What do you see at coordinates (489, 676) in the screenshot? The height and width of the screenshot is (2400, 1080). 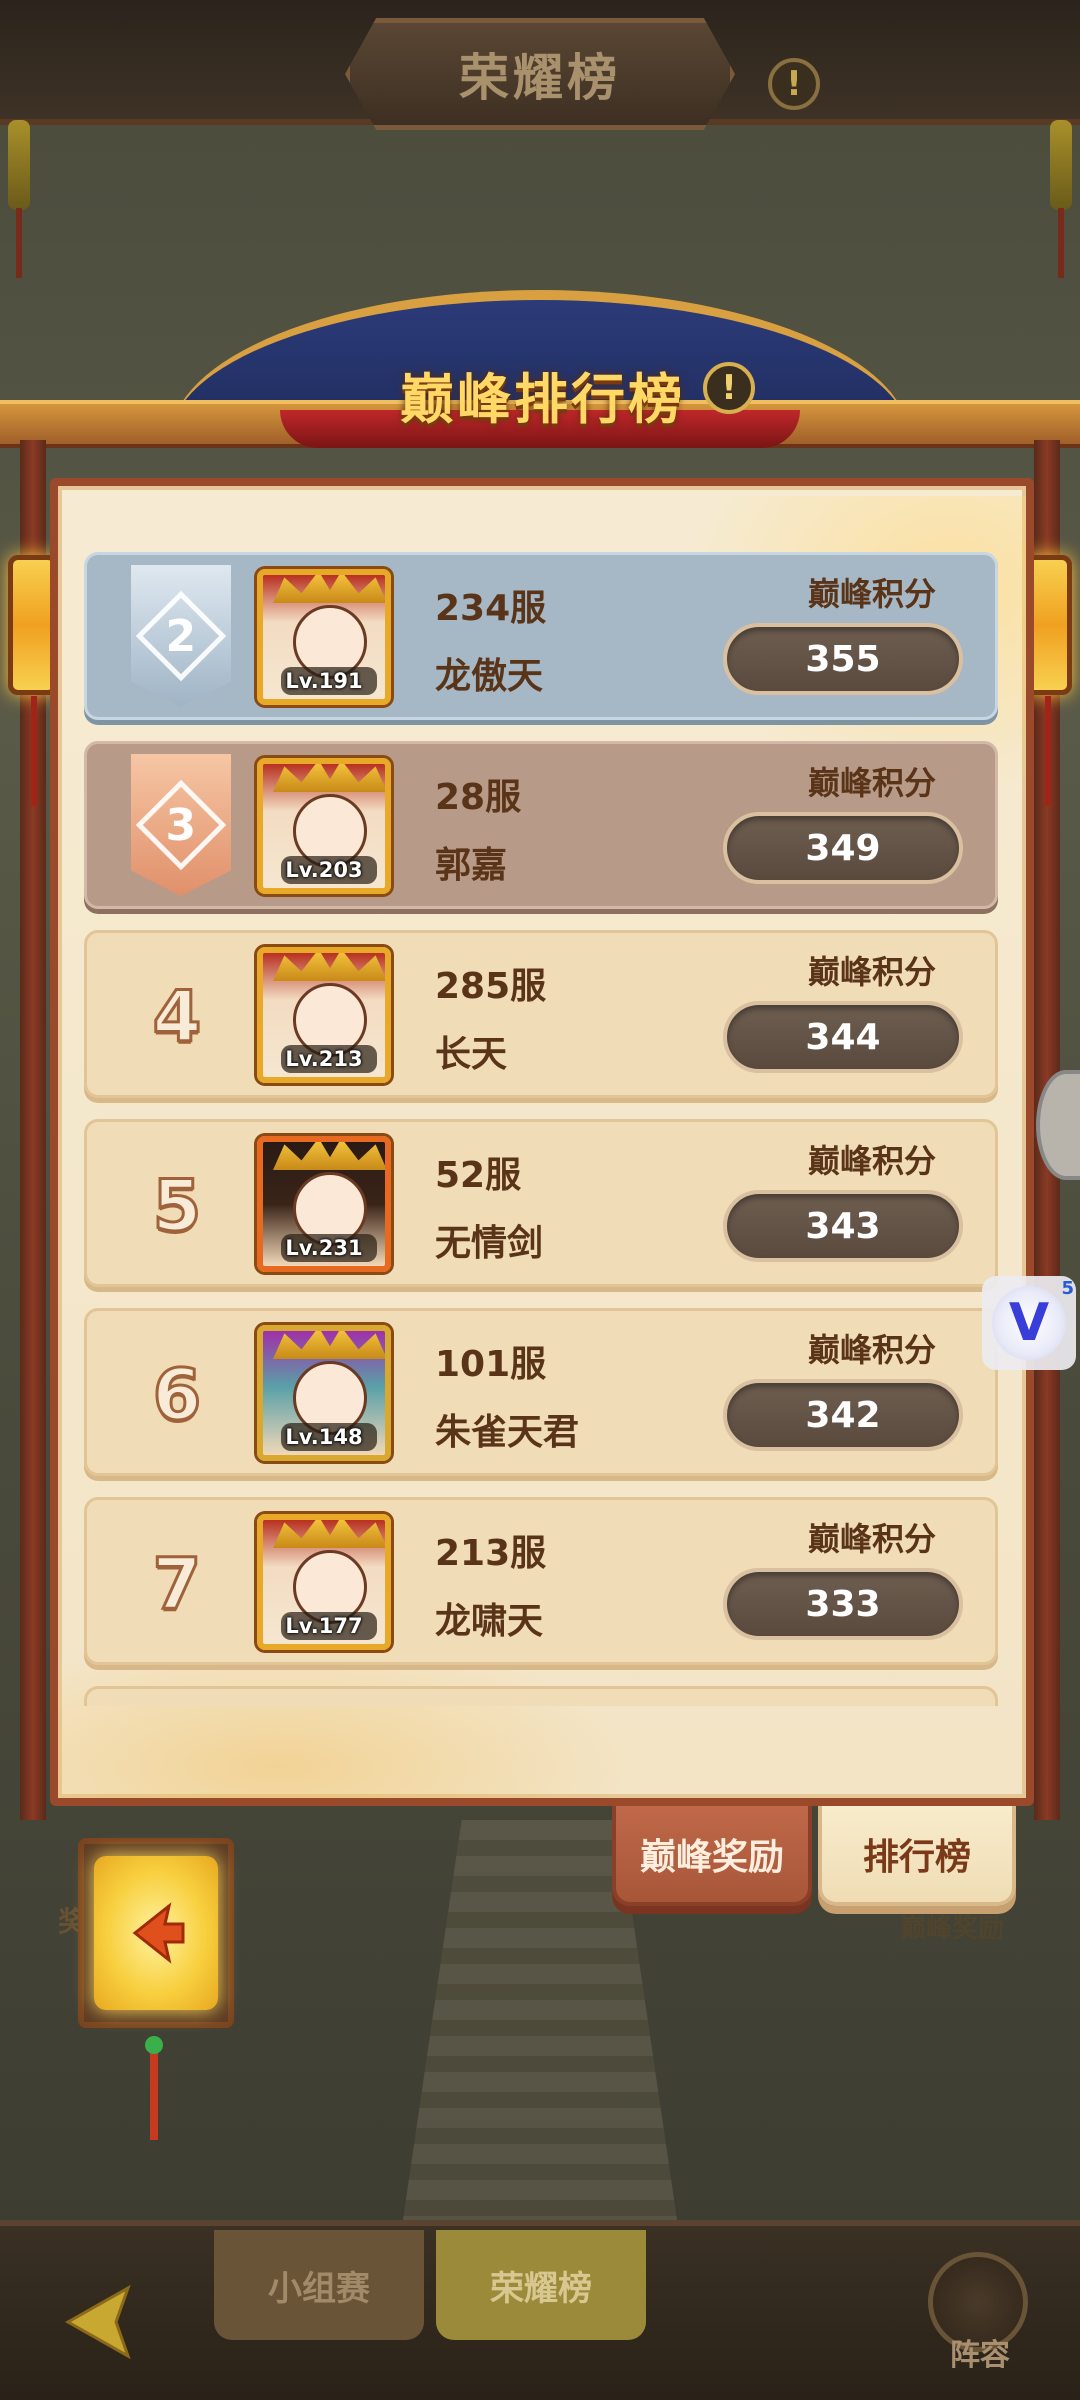 I see `player-name: 龙傲天` at bounding box center [489, 676].